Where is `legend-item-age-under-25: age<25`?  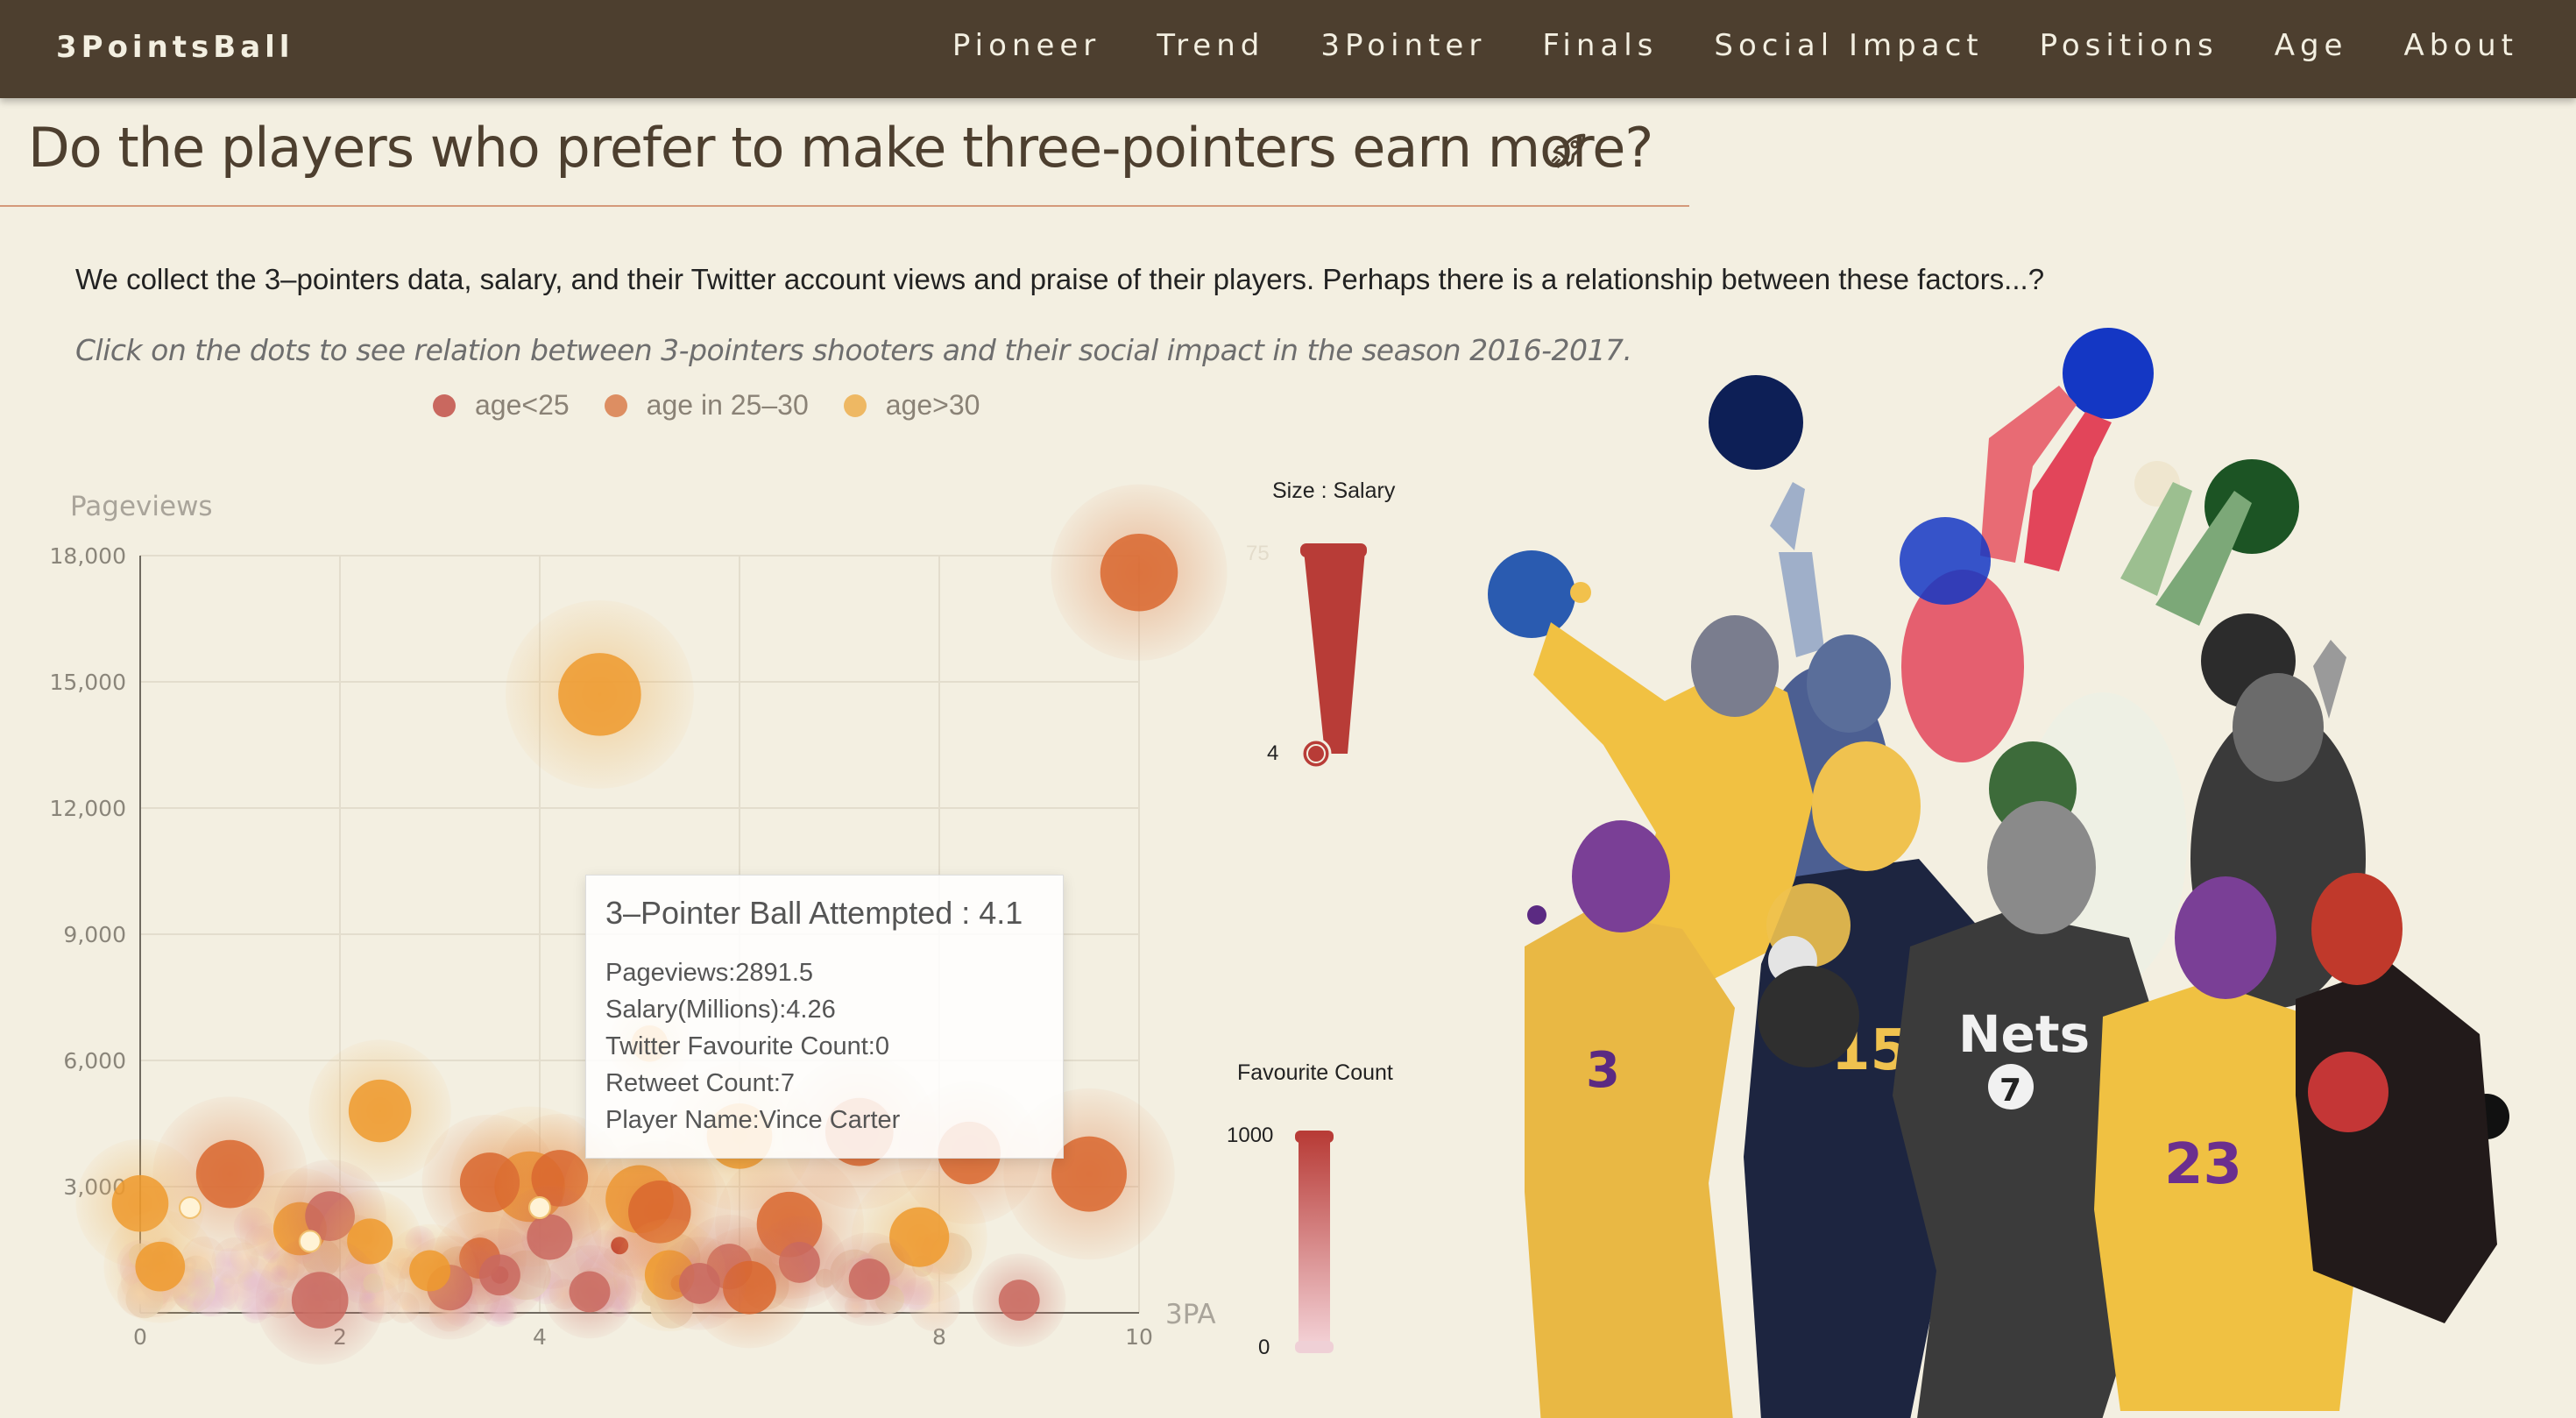
legend-item-age-under-25: age<25 is located at coordinates (501, 405).